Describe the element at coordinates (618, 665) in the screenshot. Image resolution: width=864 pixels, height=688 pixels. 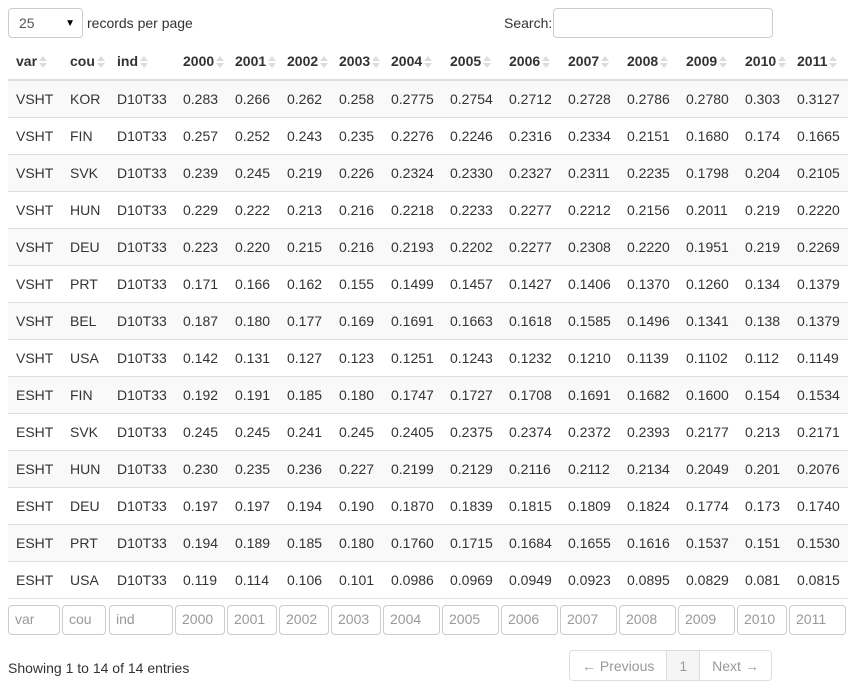
I see `previous-page-button: ← Previous` at that location.